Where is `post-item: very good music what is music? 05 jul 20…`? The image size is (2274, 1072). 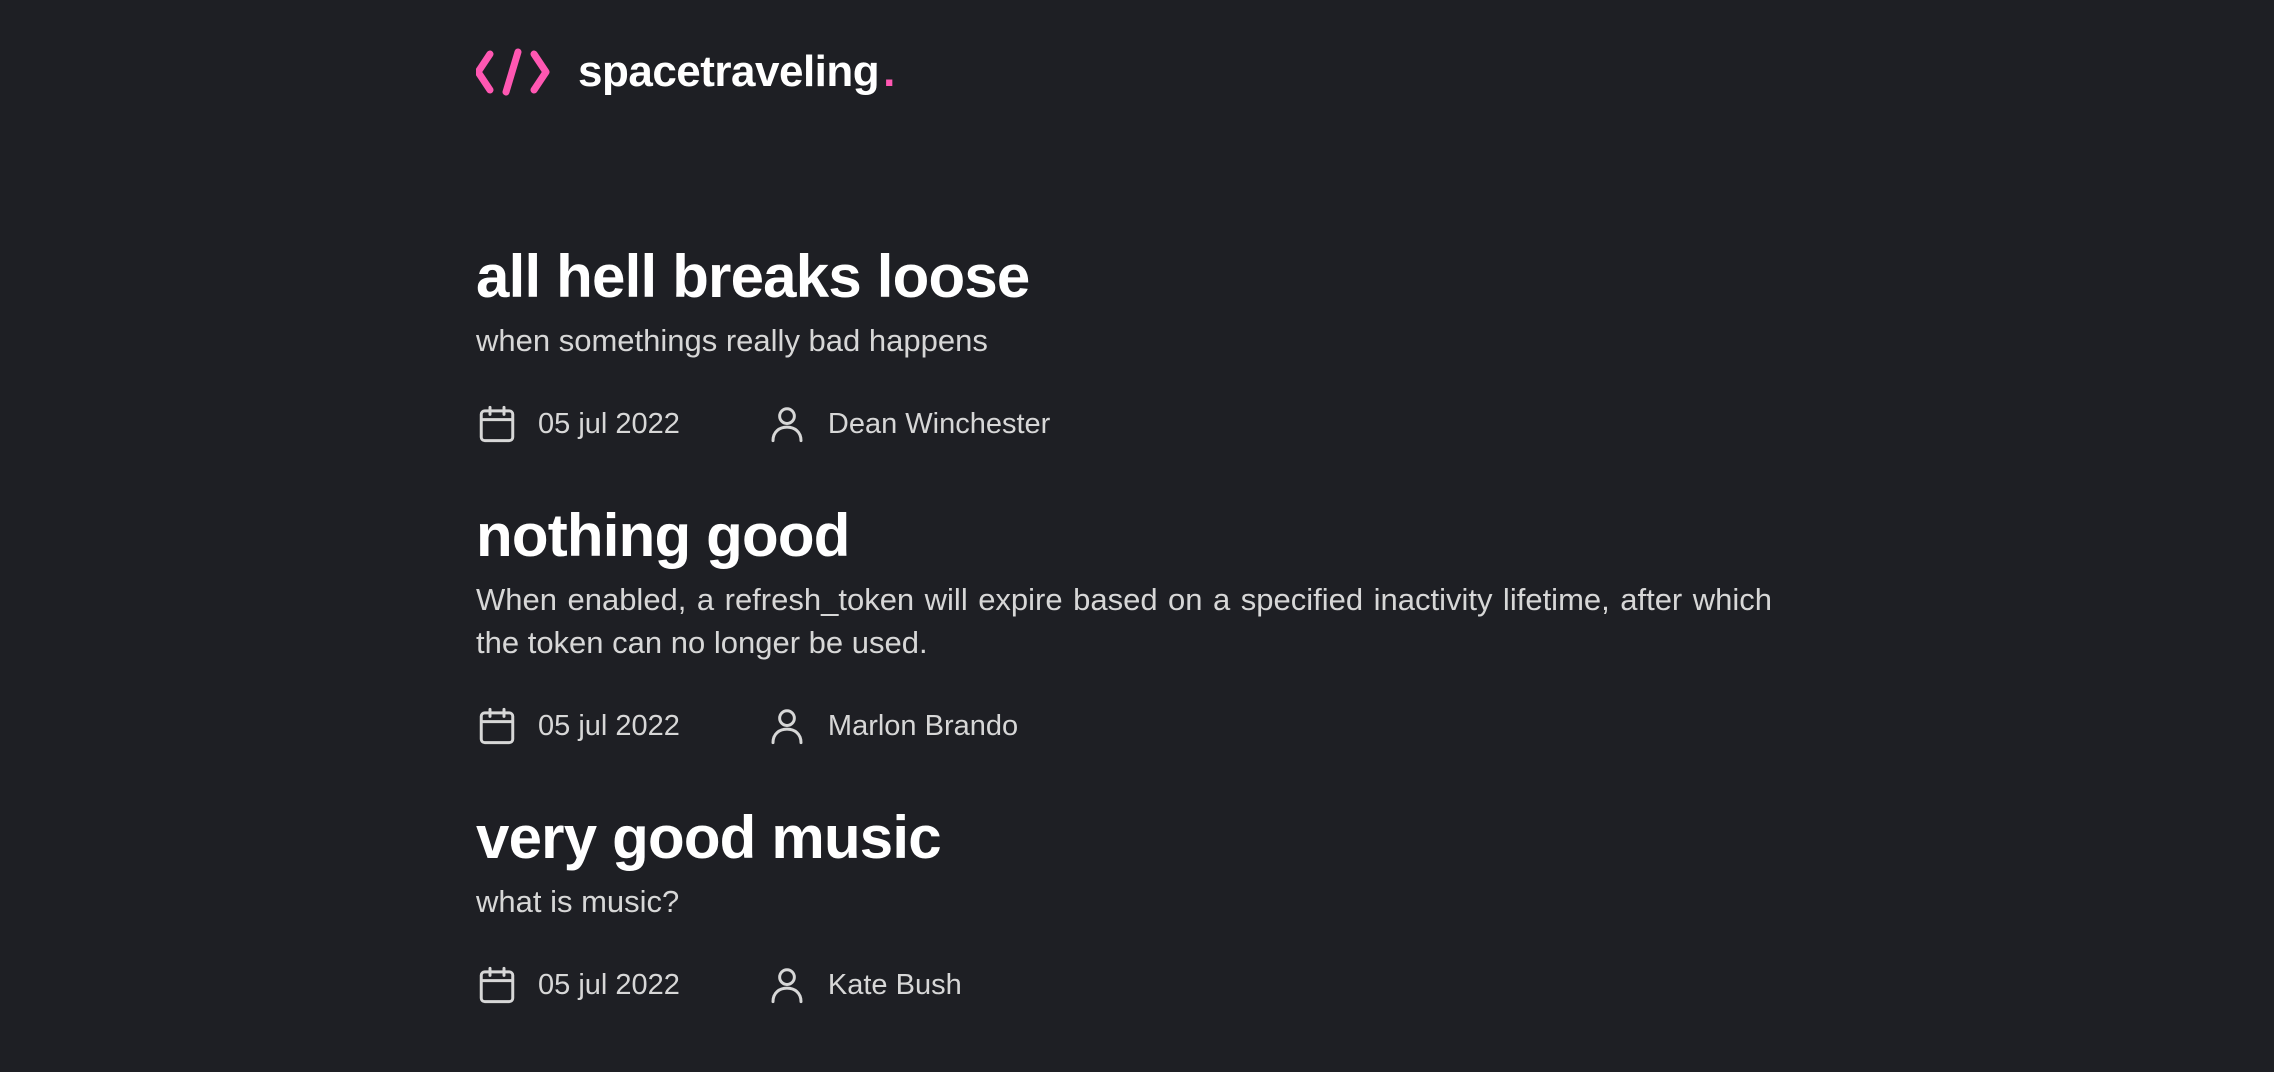 post-item: very good music what is music? 05 jul 20… is located at coordinates (1124, 904).